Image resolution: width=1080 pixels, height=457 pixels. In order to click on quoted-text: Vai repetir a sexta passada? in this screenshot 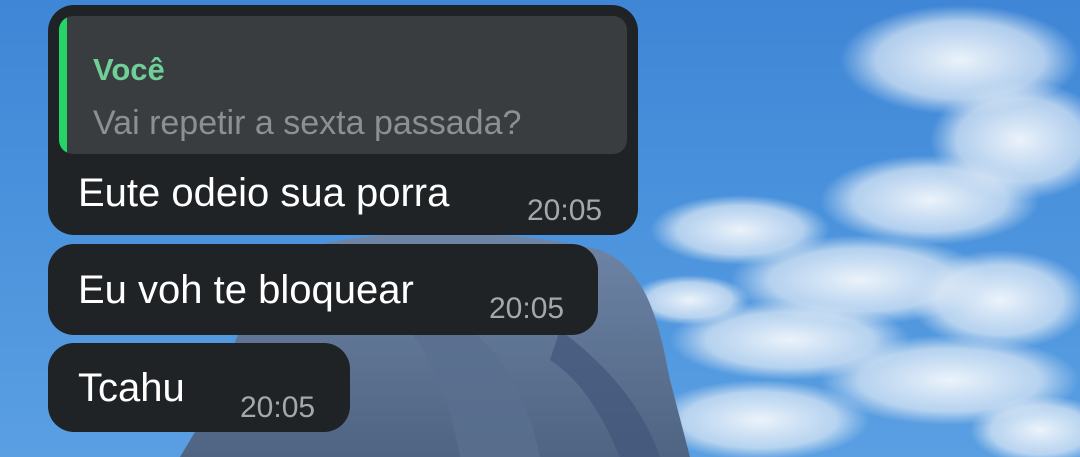, I will do `click(307, 123)`.